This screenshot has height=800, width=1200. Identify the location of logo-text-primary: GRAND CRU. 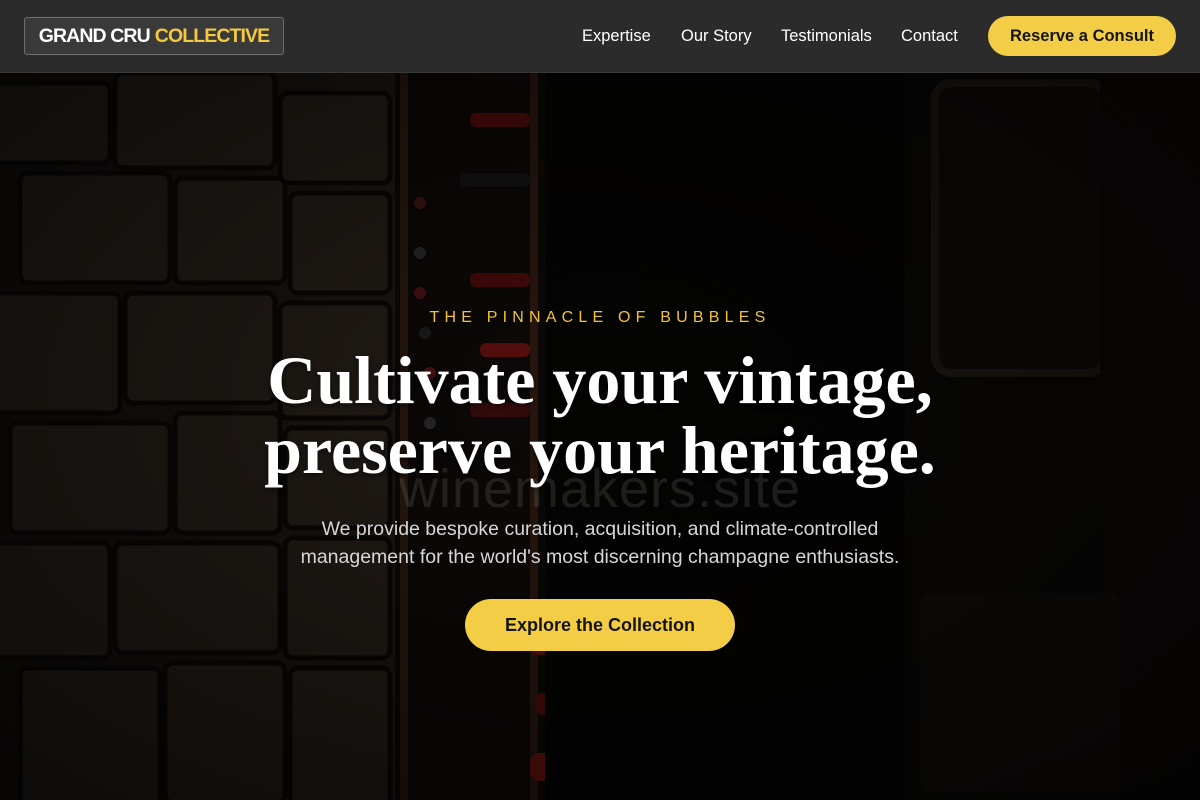
(94, 35).